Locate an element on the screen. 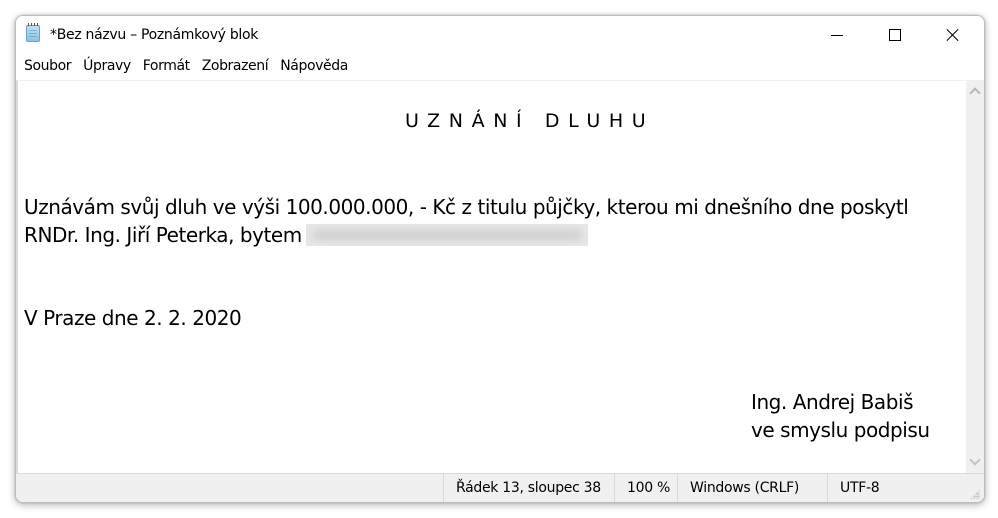 The width and height of the screenshot is (998, 518). menu-bar: Soubor Úpravy Formát Zobrazení Nápověda is located at coordinates (500, 66).